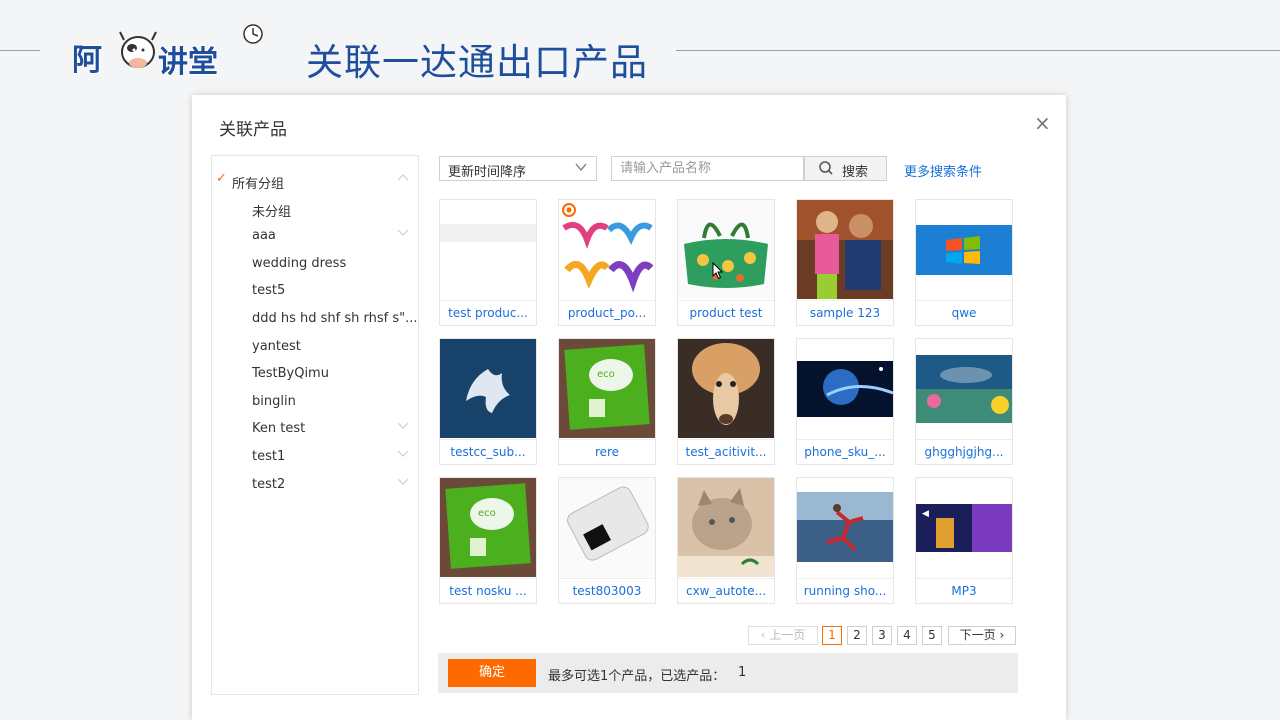 This screenshot has width=1280, height=720. What do you see at coordinates (258, 184) in the screenshot?
I see `group-item-label: 所有分组` at bounding box center [258, 184].